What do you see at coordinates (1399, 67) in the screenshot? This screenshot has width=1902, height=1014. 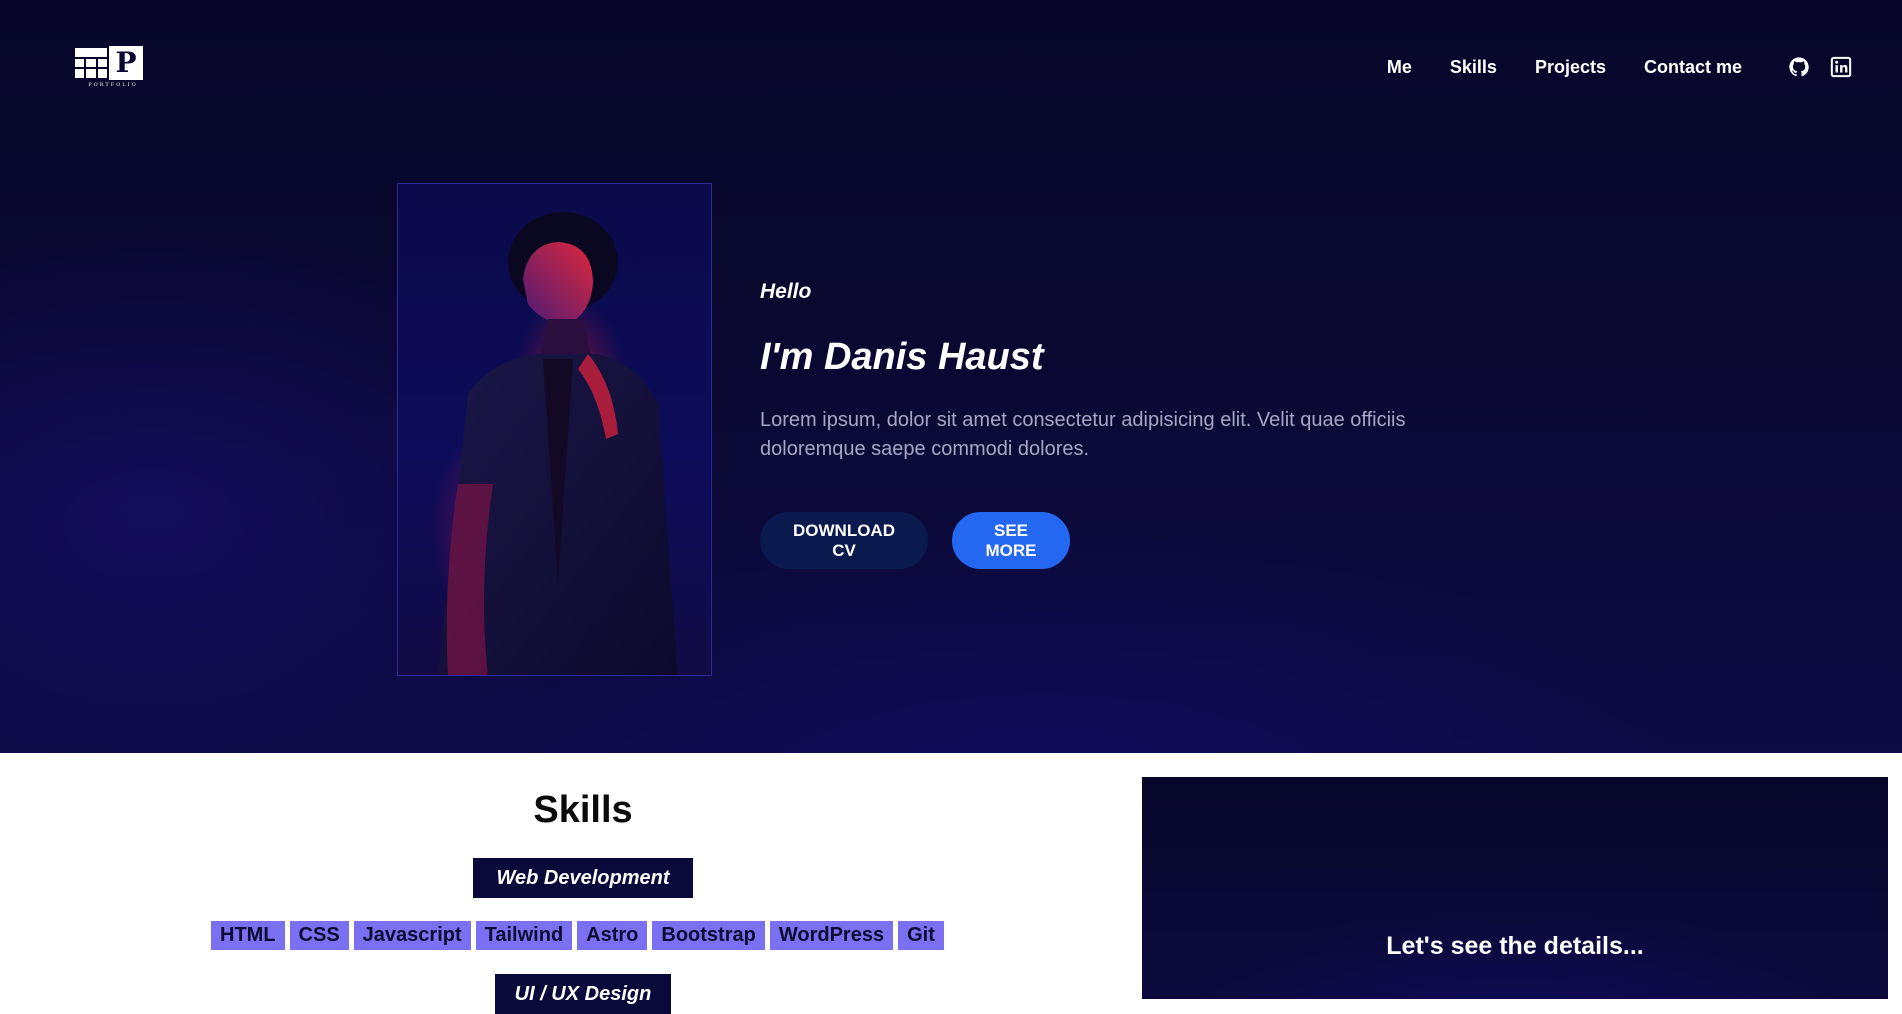 I see `nav-link-me: Me` at bounding box center [1399, 67].